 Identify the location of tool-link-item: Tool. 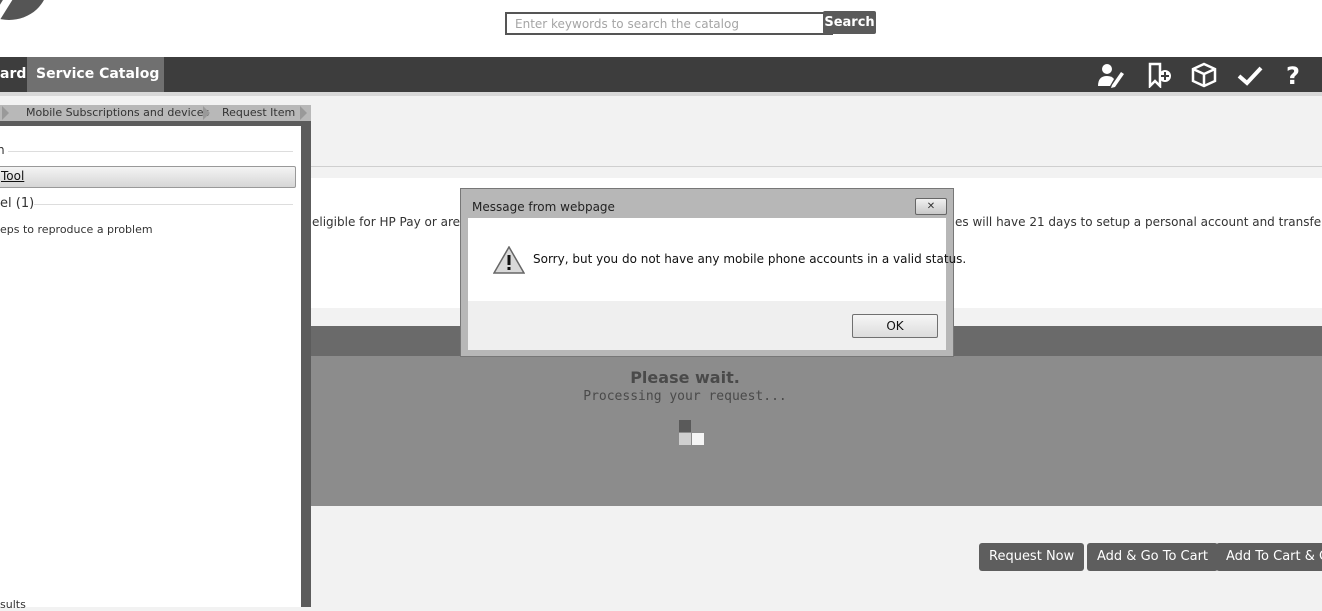
(148, 177).